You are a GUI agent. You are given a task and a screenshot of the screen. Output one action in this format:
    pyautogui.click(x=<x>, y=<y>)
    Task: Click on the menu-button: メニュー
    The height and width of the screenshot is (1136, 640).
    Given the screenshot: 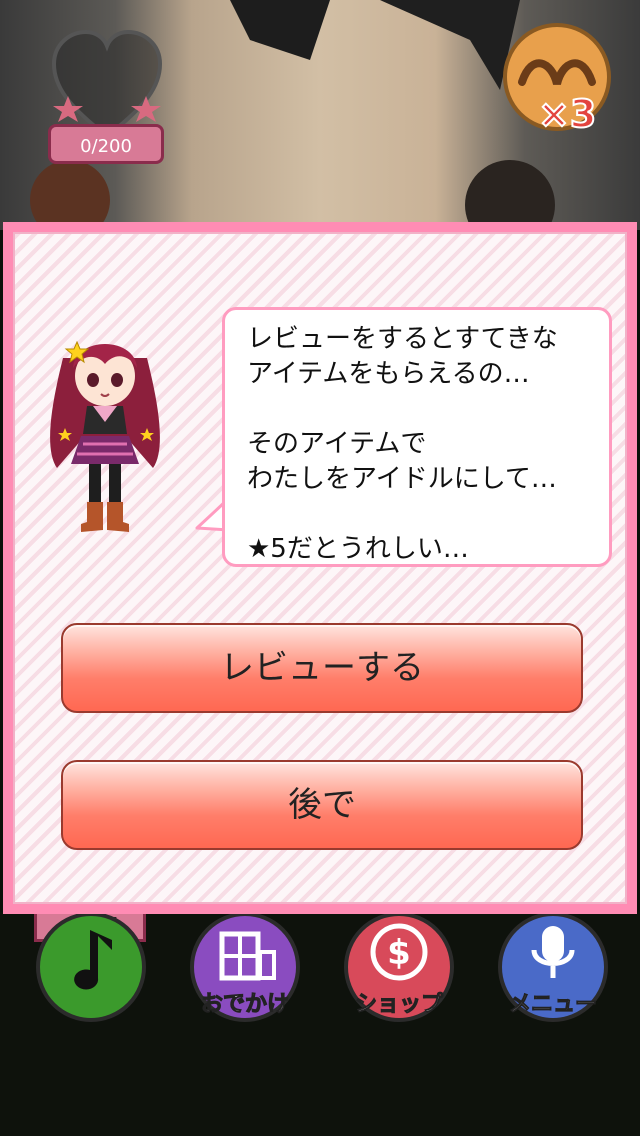 What is the action you would take?
    pyautogui.click(x=553, y=967)
    